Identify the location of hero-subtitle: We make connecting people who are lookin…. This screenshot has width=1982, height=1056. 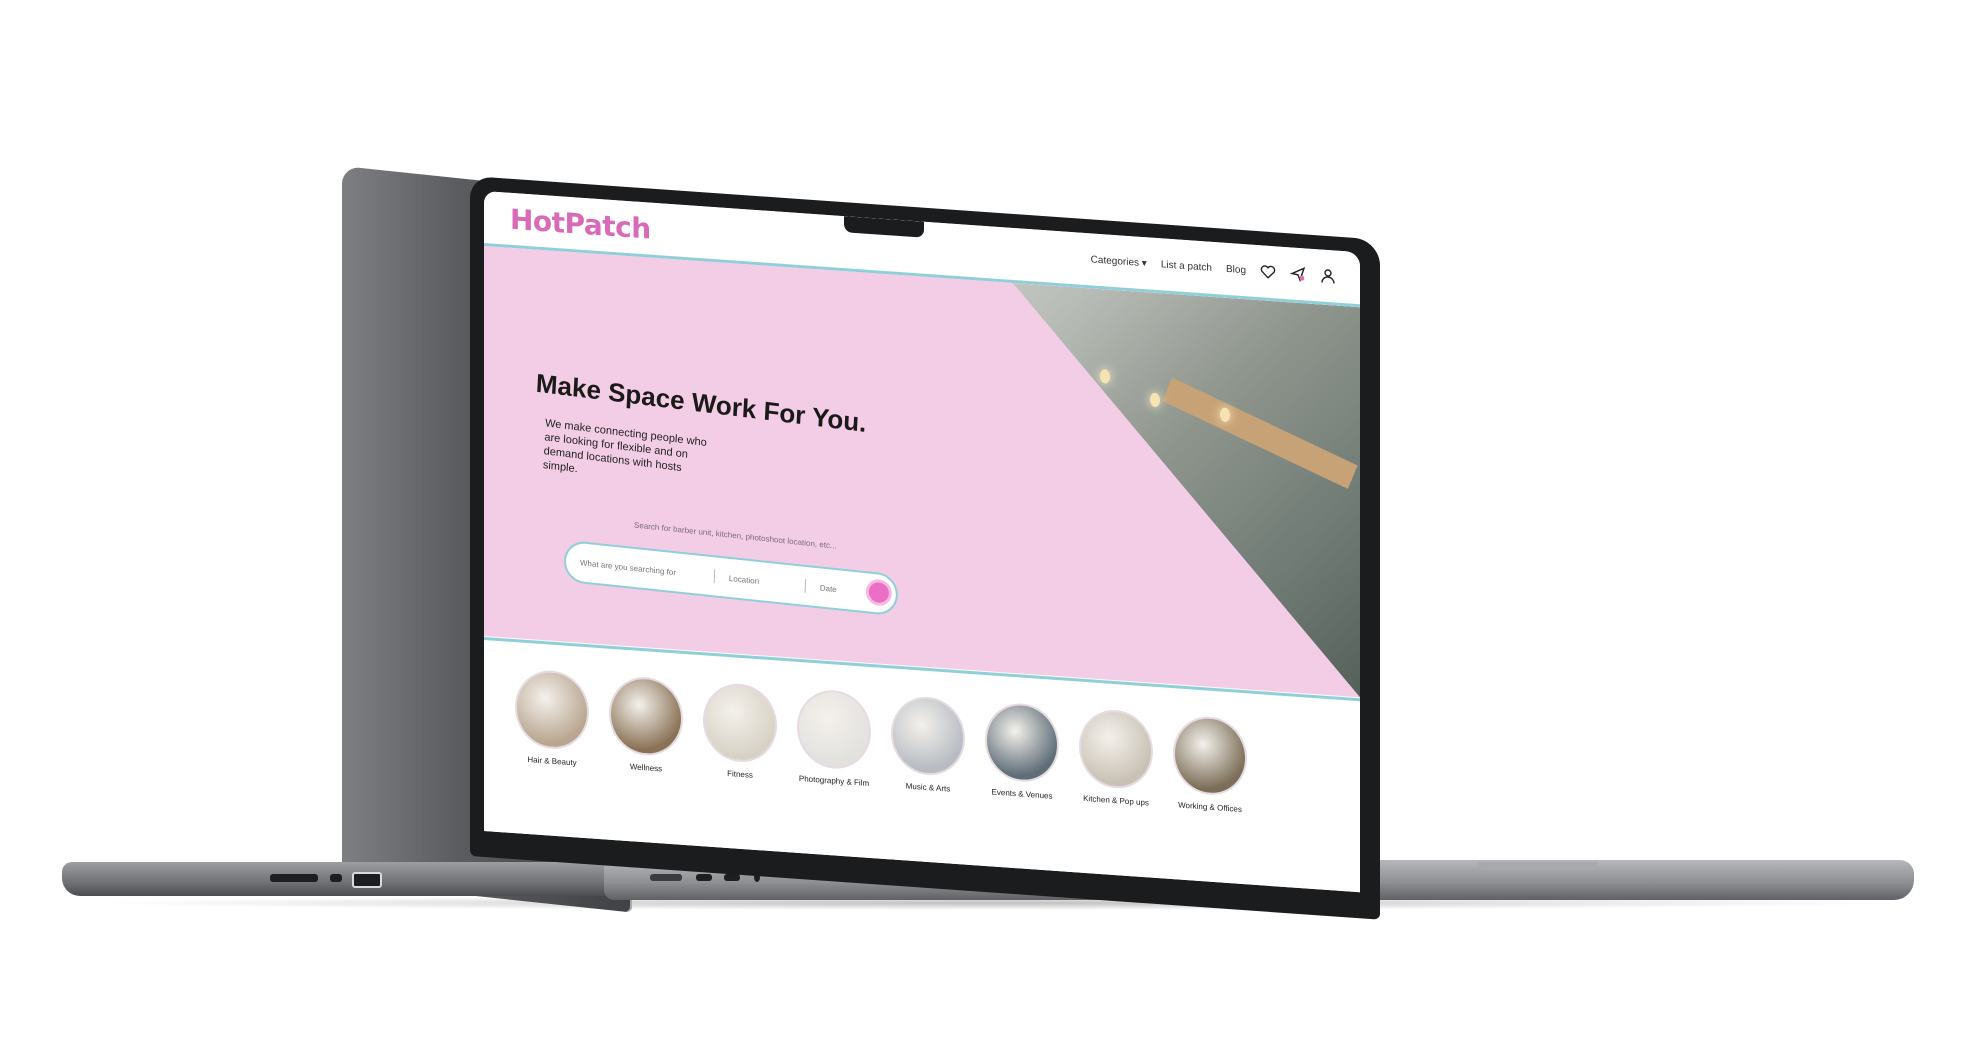
(625, 446).